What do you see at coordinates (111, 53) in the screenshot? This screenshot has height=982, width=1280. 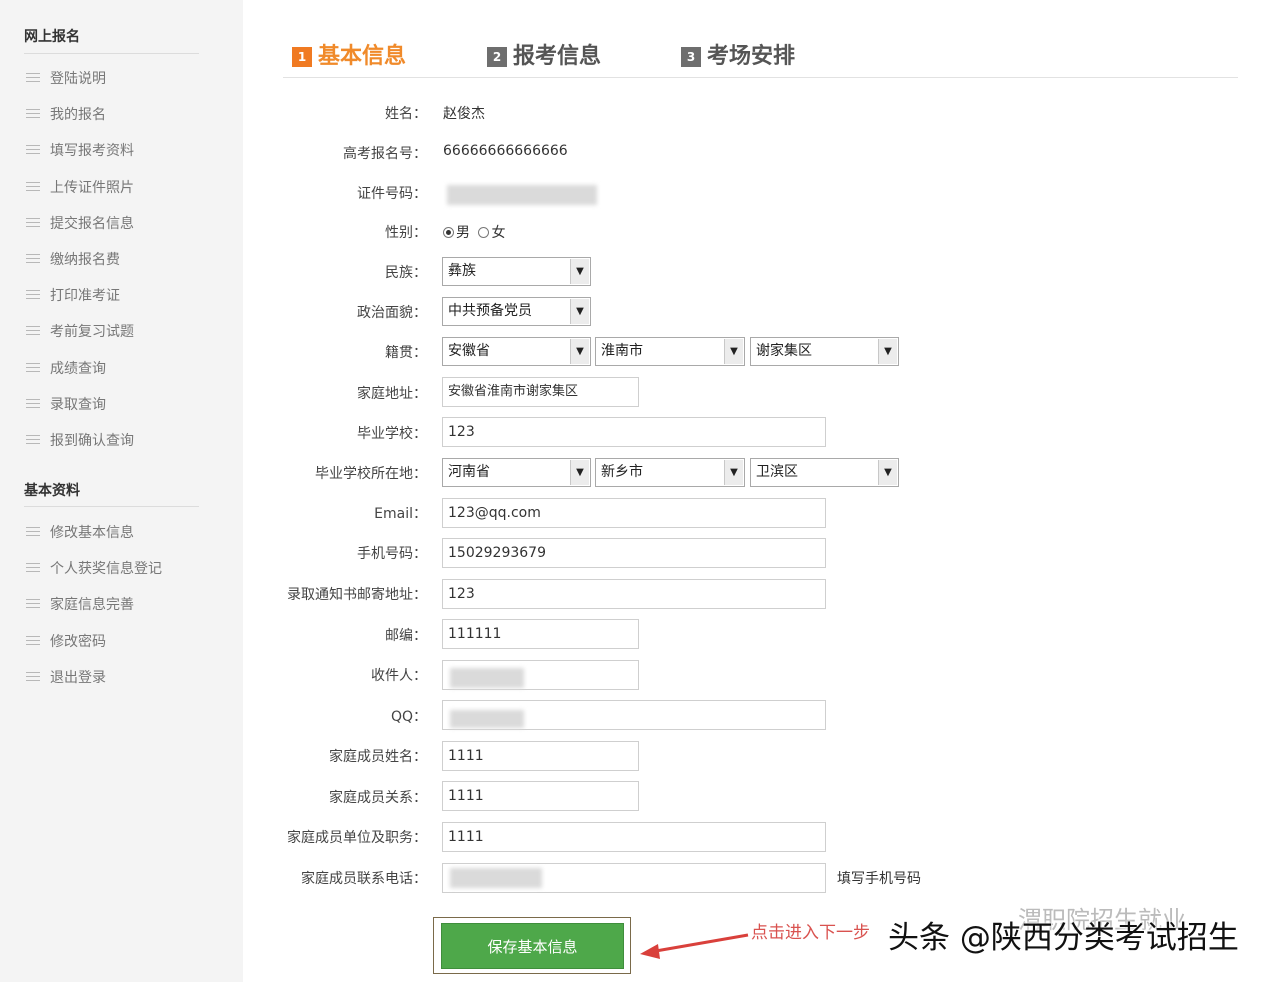 I see `sidebar-divider` at bounding box center [111, 53].